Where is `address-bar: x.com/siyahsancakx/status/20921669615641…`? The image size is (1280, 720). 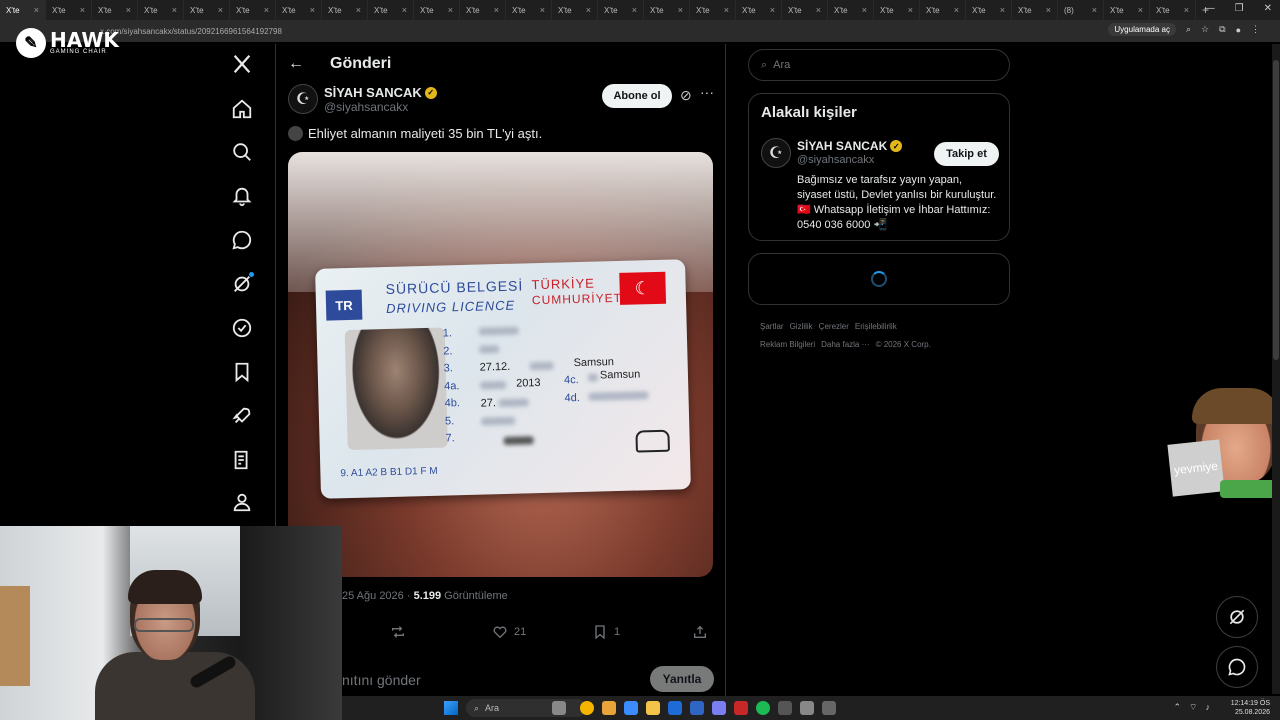 address-bar: x.com/siyahsancakx/status/20921669615641… is located at coordinates (640, 31).